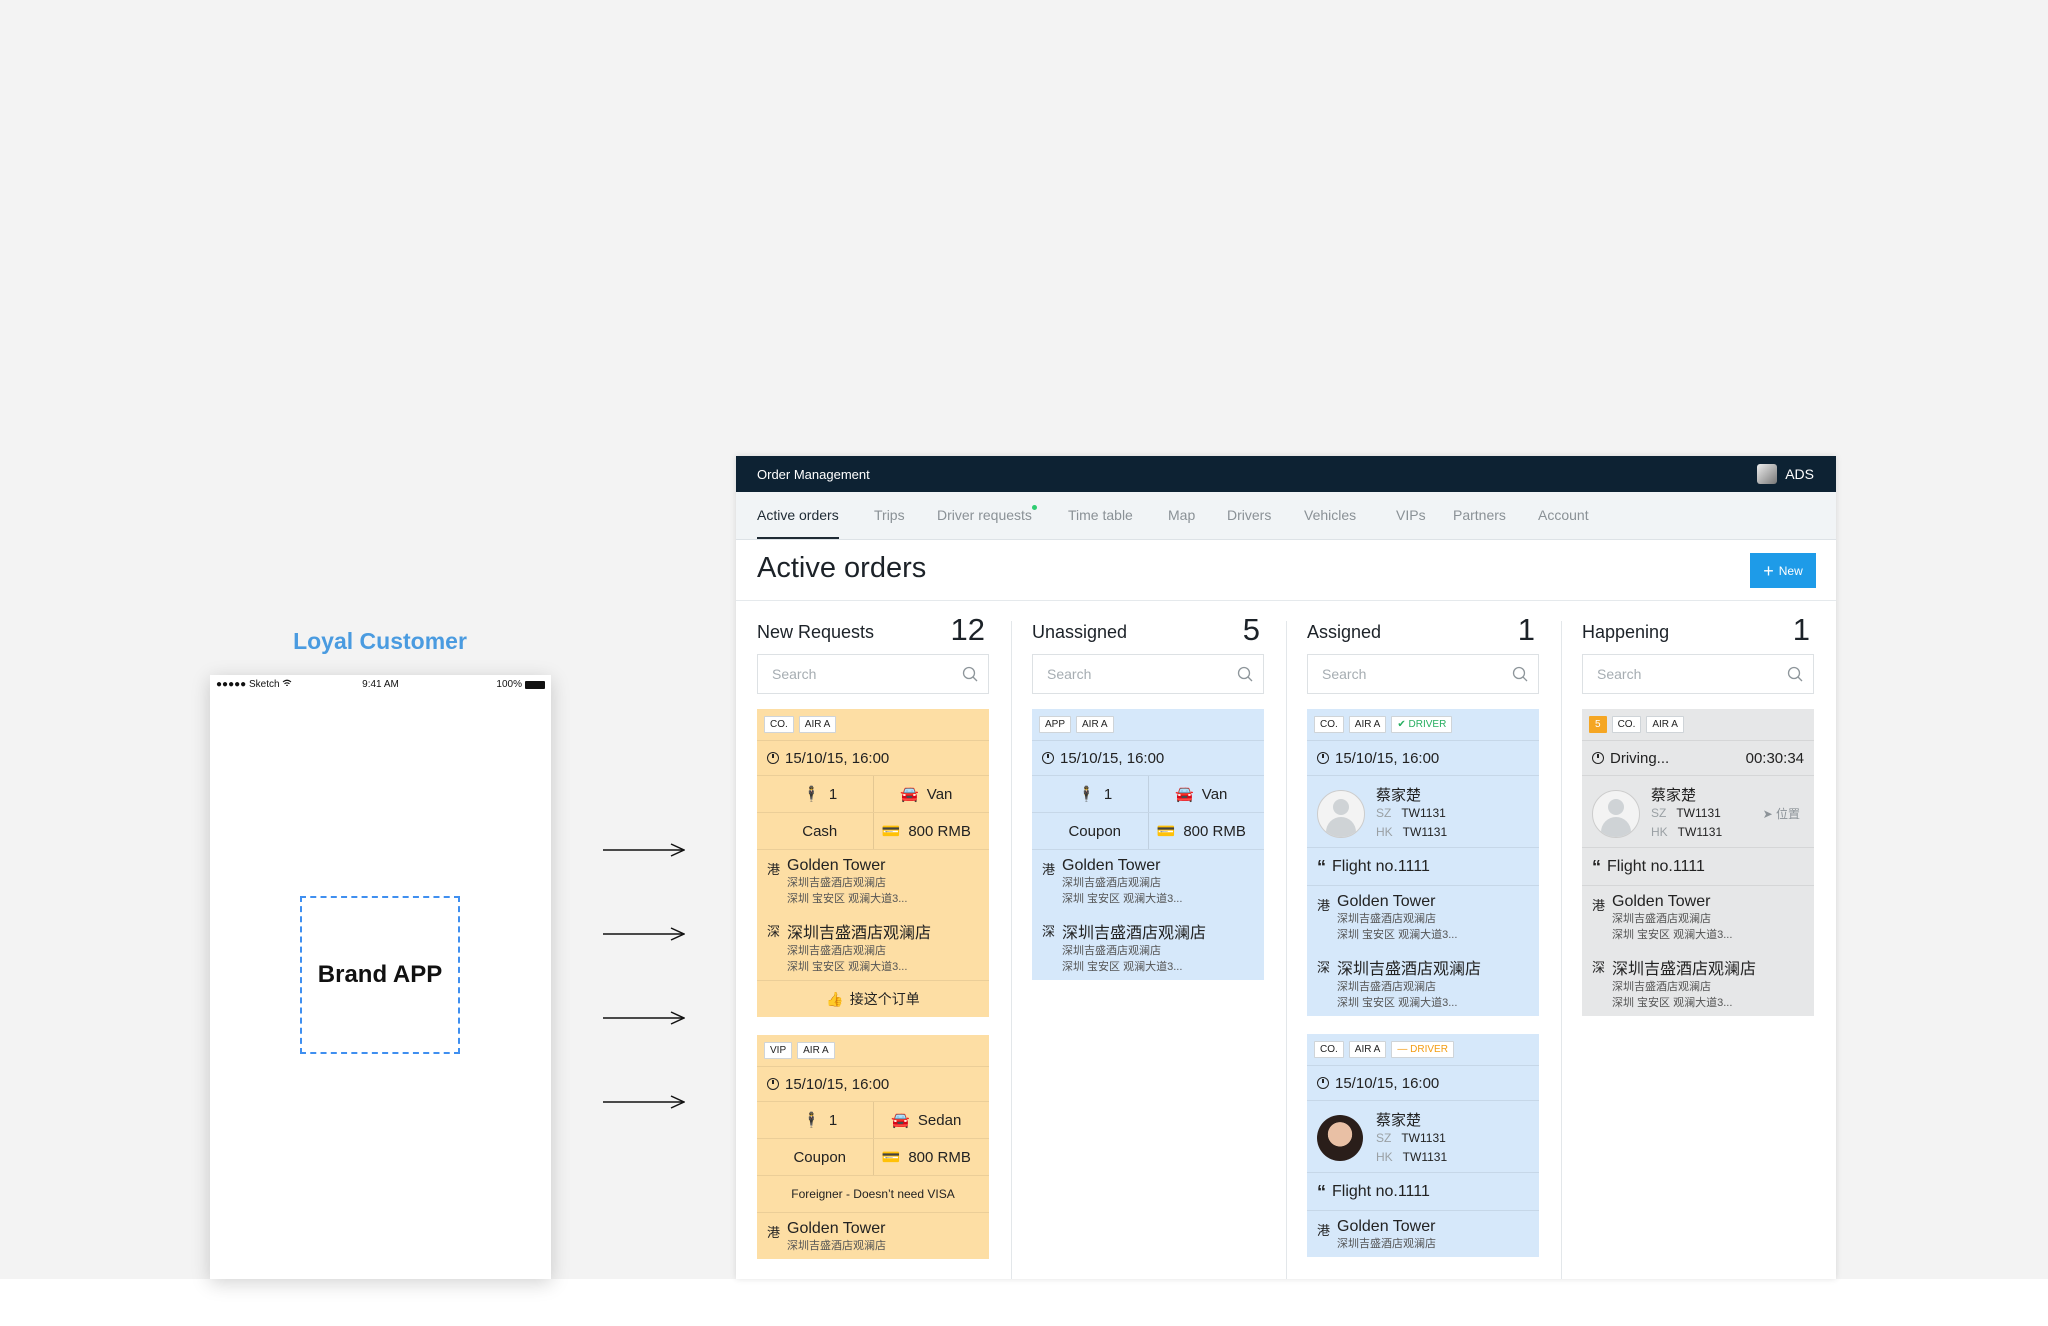 The width and height of the screenshot is (2048, 1326). Describe the element at coordinates (1249, 515) in the screenshot. I see `tab-drivers: Drivers` at that location.